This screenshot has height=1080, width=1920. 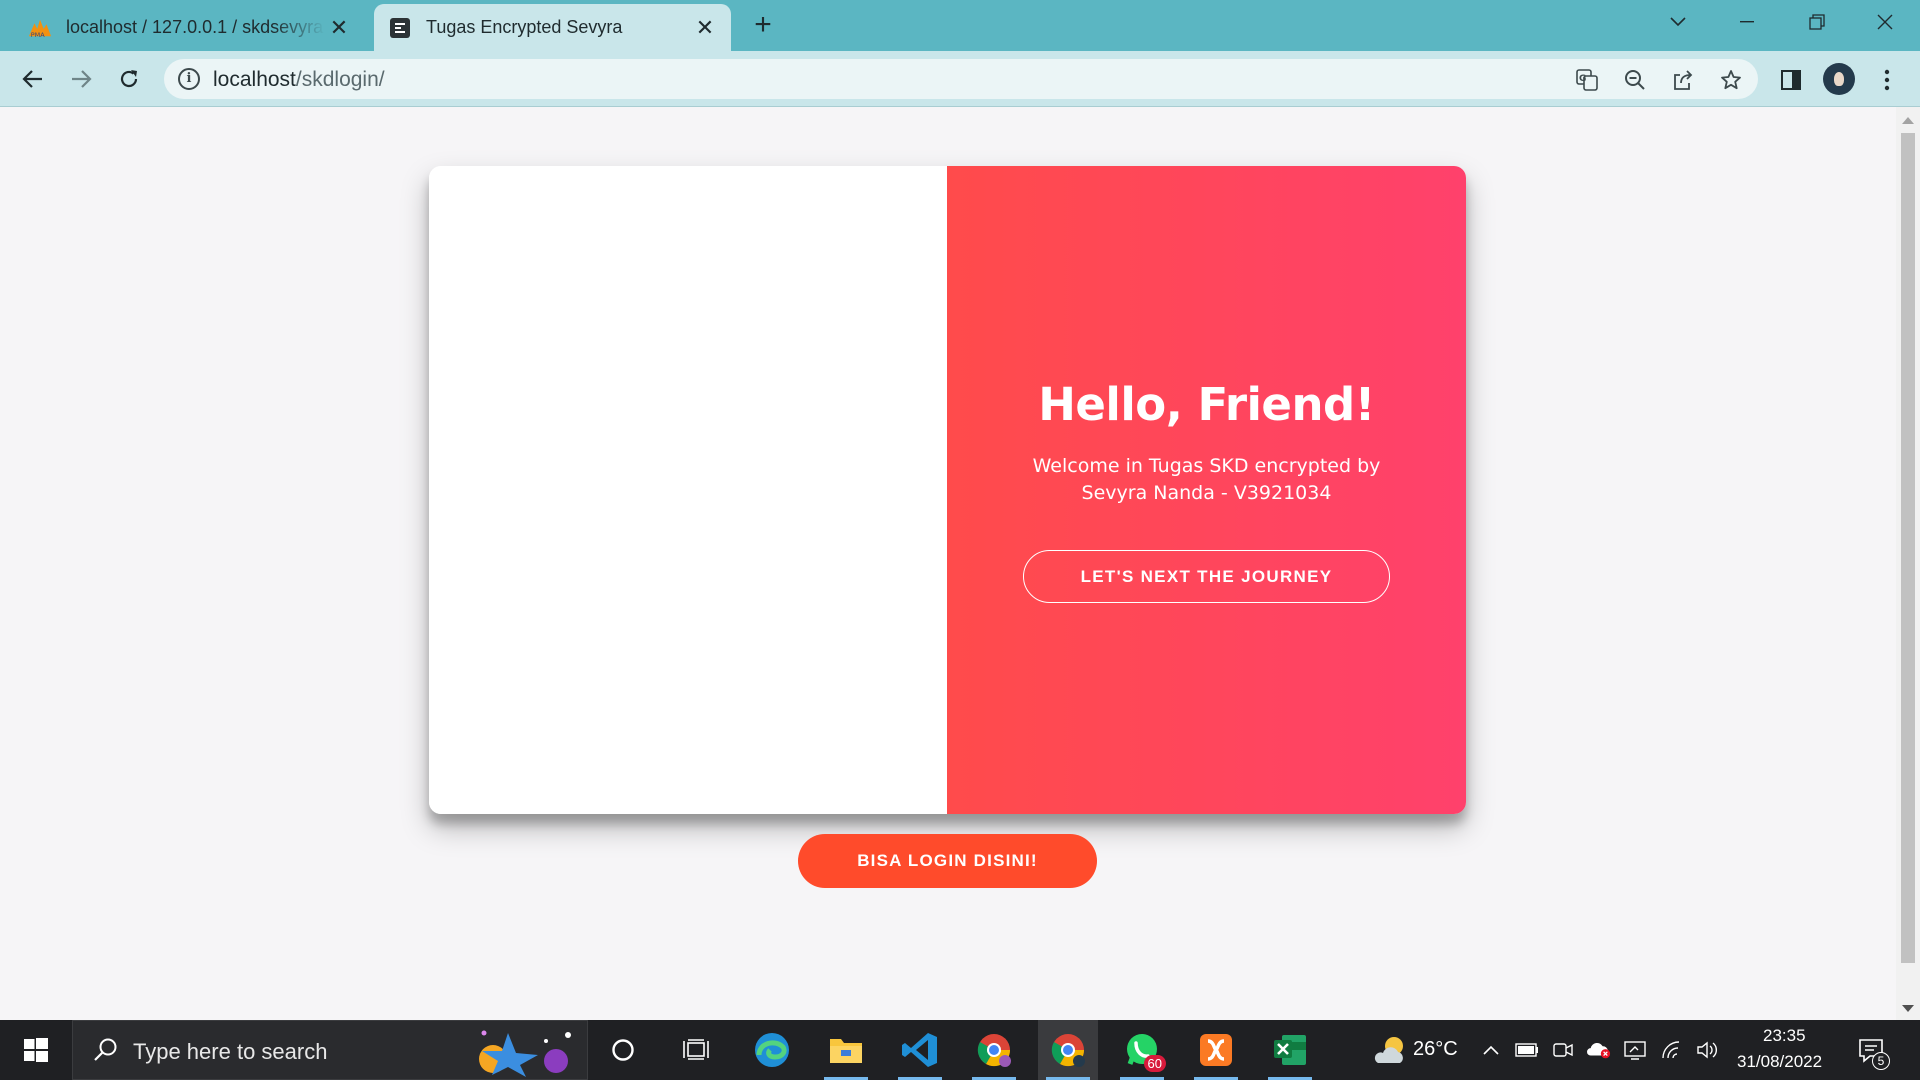 What do you see at coordinates (1881, 1061) in the screenshot?
I see `notification-count: 5` at bounding box center [1881, 1061].